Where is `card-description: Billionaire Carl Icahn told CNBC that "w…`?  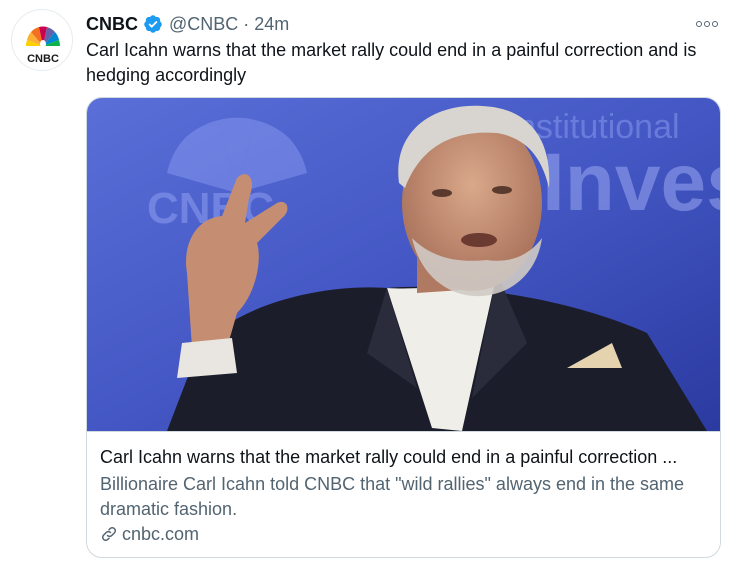 card-description: Billionaire Carl Icahn told CNBC that "w… is located at coordinates (392, 496).